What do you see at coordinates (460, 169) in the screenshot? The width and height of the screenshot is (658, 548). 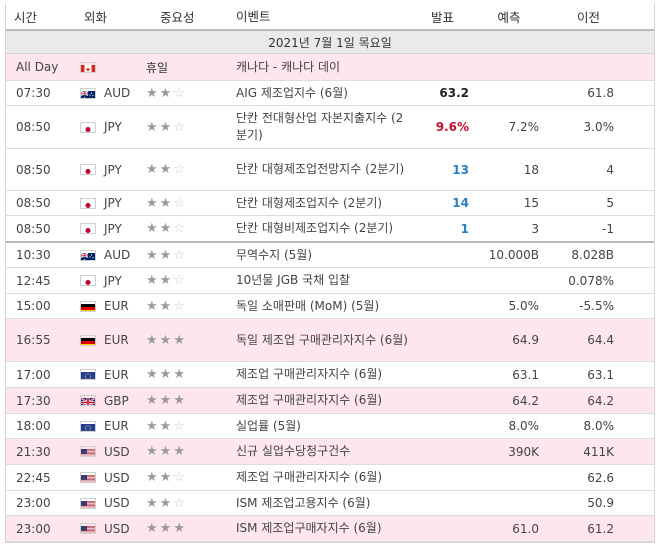 I see `row-actual: 13` at bounding box center [460, 169].